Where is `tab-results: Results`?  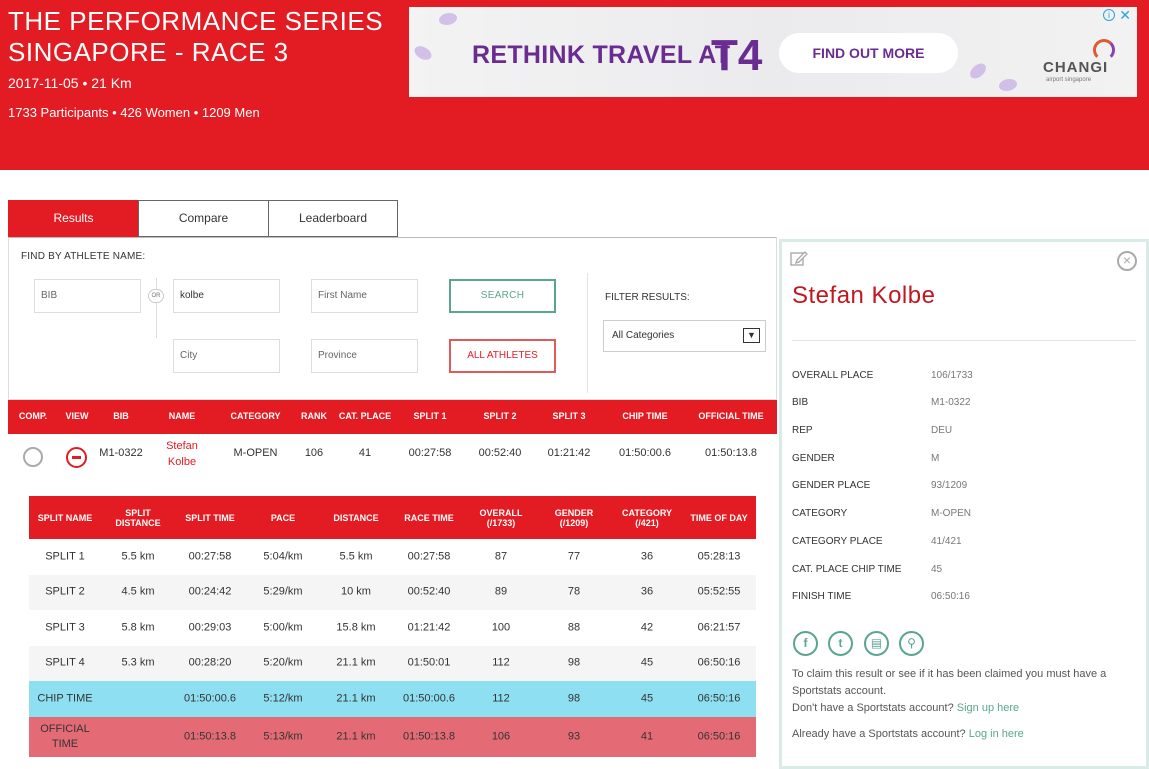 tab-results: Results is located at coordinates (73, 218).